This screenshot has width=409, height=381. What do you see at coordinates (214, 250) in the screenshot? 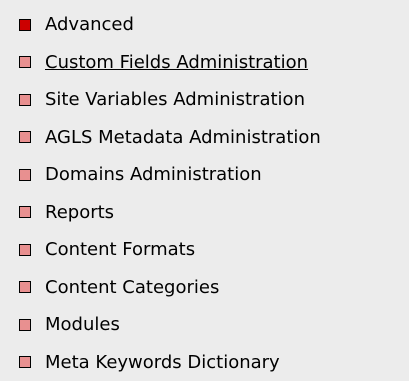
I see `menu-item-content-formats: Content Formats` at bounding box center [214, 250].